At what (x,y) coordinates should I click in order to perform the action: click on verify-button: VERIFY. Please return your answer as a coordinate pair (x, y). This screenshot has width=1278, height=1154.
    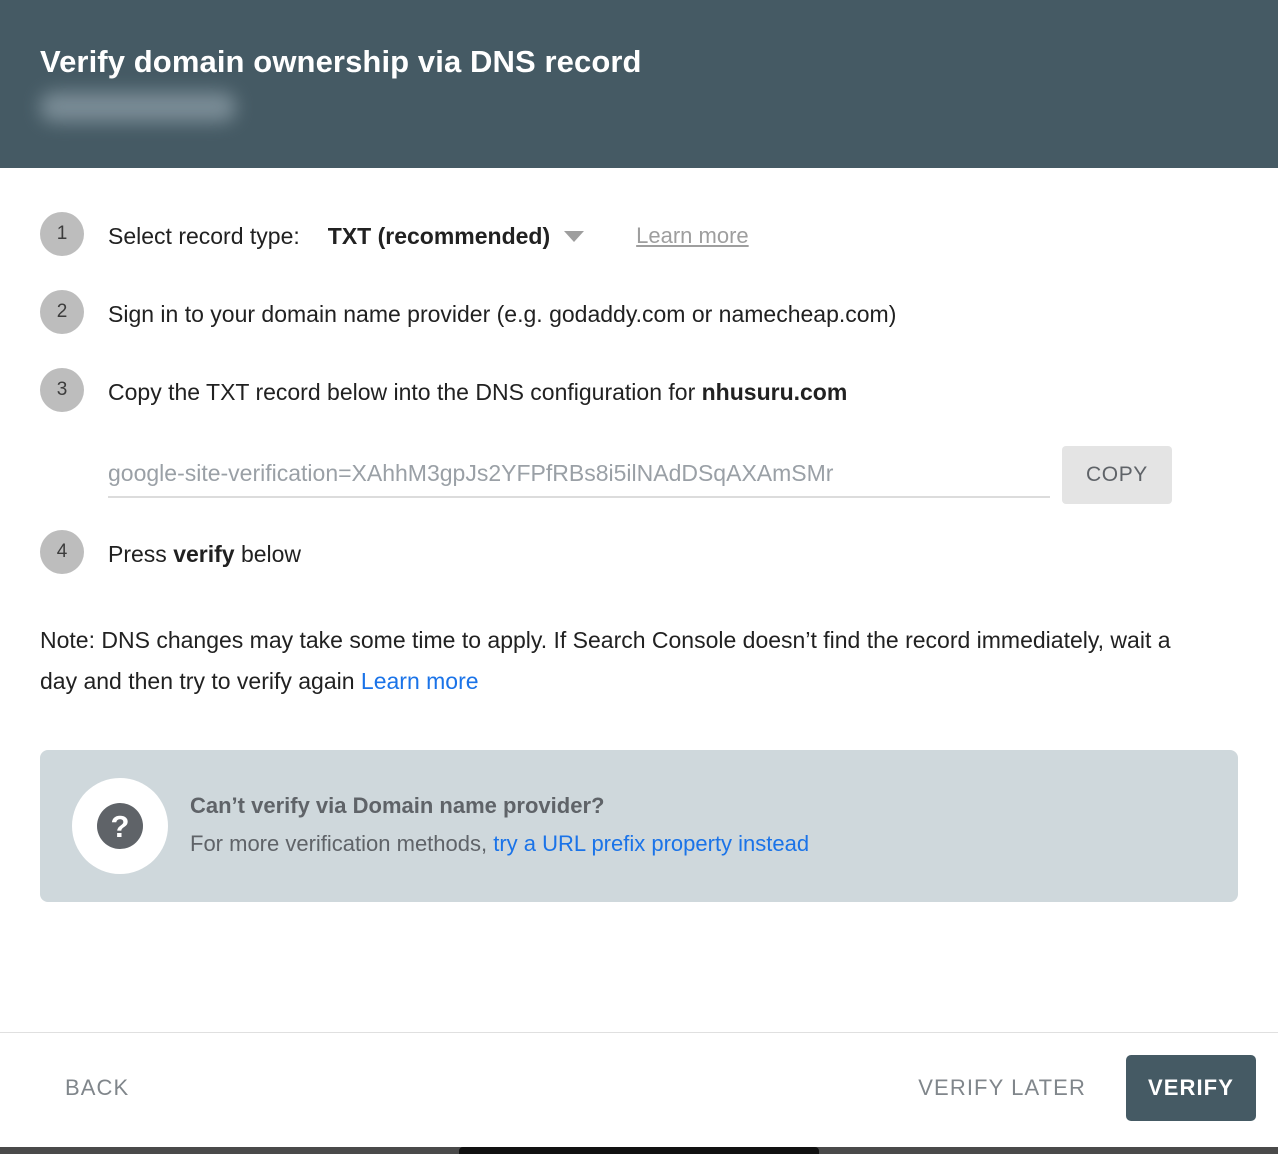
    Looking at the image, I should click on (1190, 1087).